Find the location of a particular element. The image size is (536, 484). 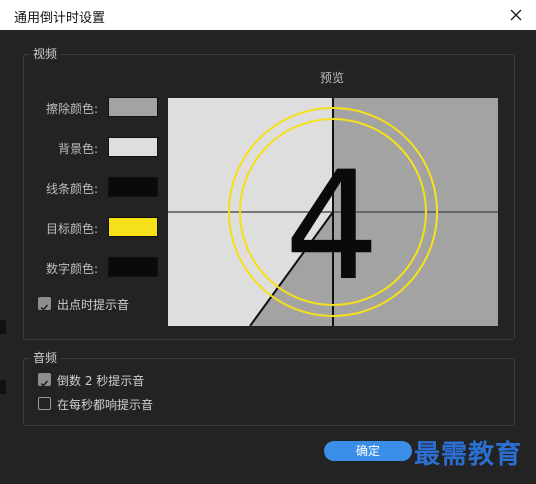

line-color-swatch is located at coordinates (133, 187).